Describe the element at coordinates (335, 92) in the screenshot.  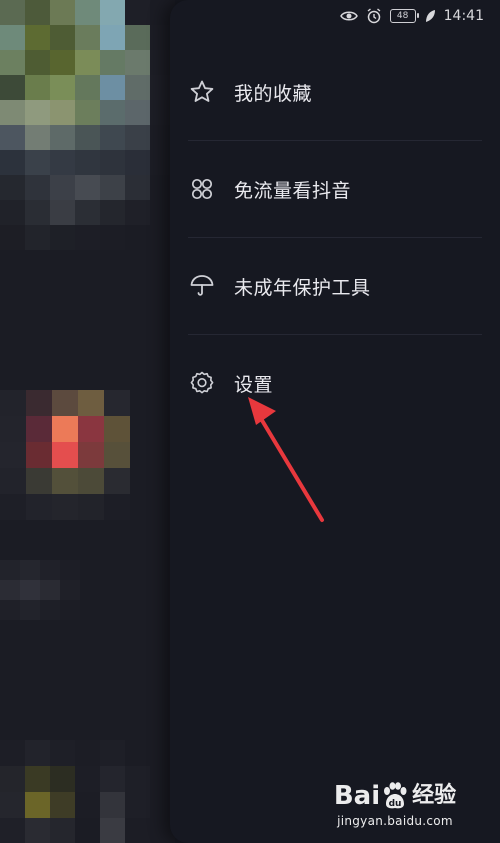
I see `menu-item-favorites: 我的收藏` at that location.